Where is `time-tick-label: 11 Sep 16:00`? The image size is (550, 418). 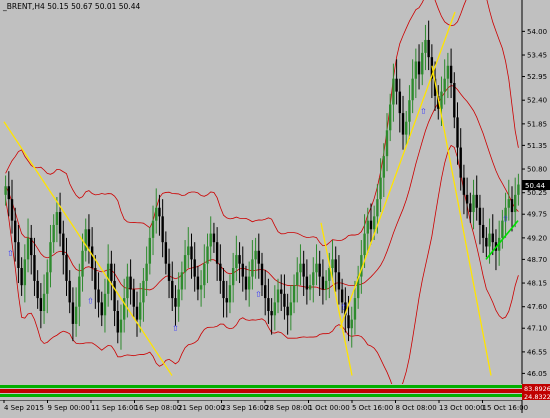 time-tick-label: 11 Sep 16:00 is located at coordinates (114, 408).